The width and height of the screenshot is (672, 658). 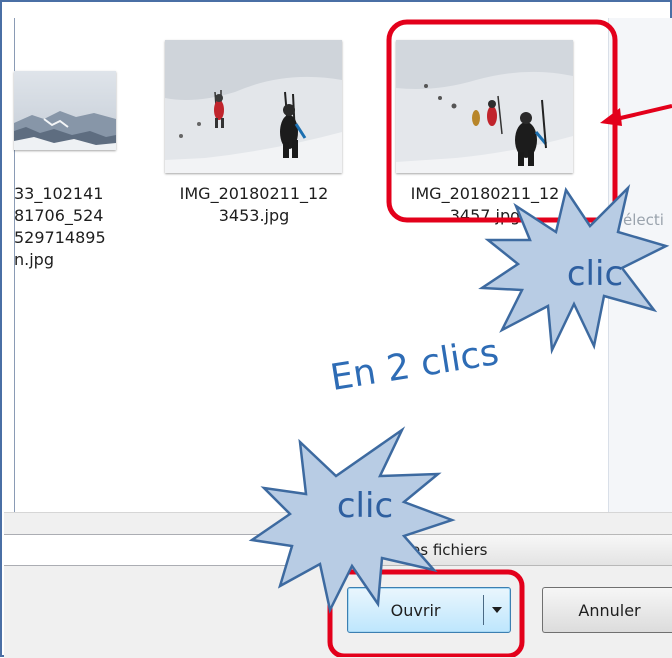 What do you see at coordinates (365, 506) in the screenshot?
I see `burst-label-bottom: clic` at bounding box center [365, 506].